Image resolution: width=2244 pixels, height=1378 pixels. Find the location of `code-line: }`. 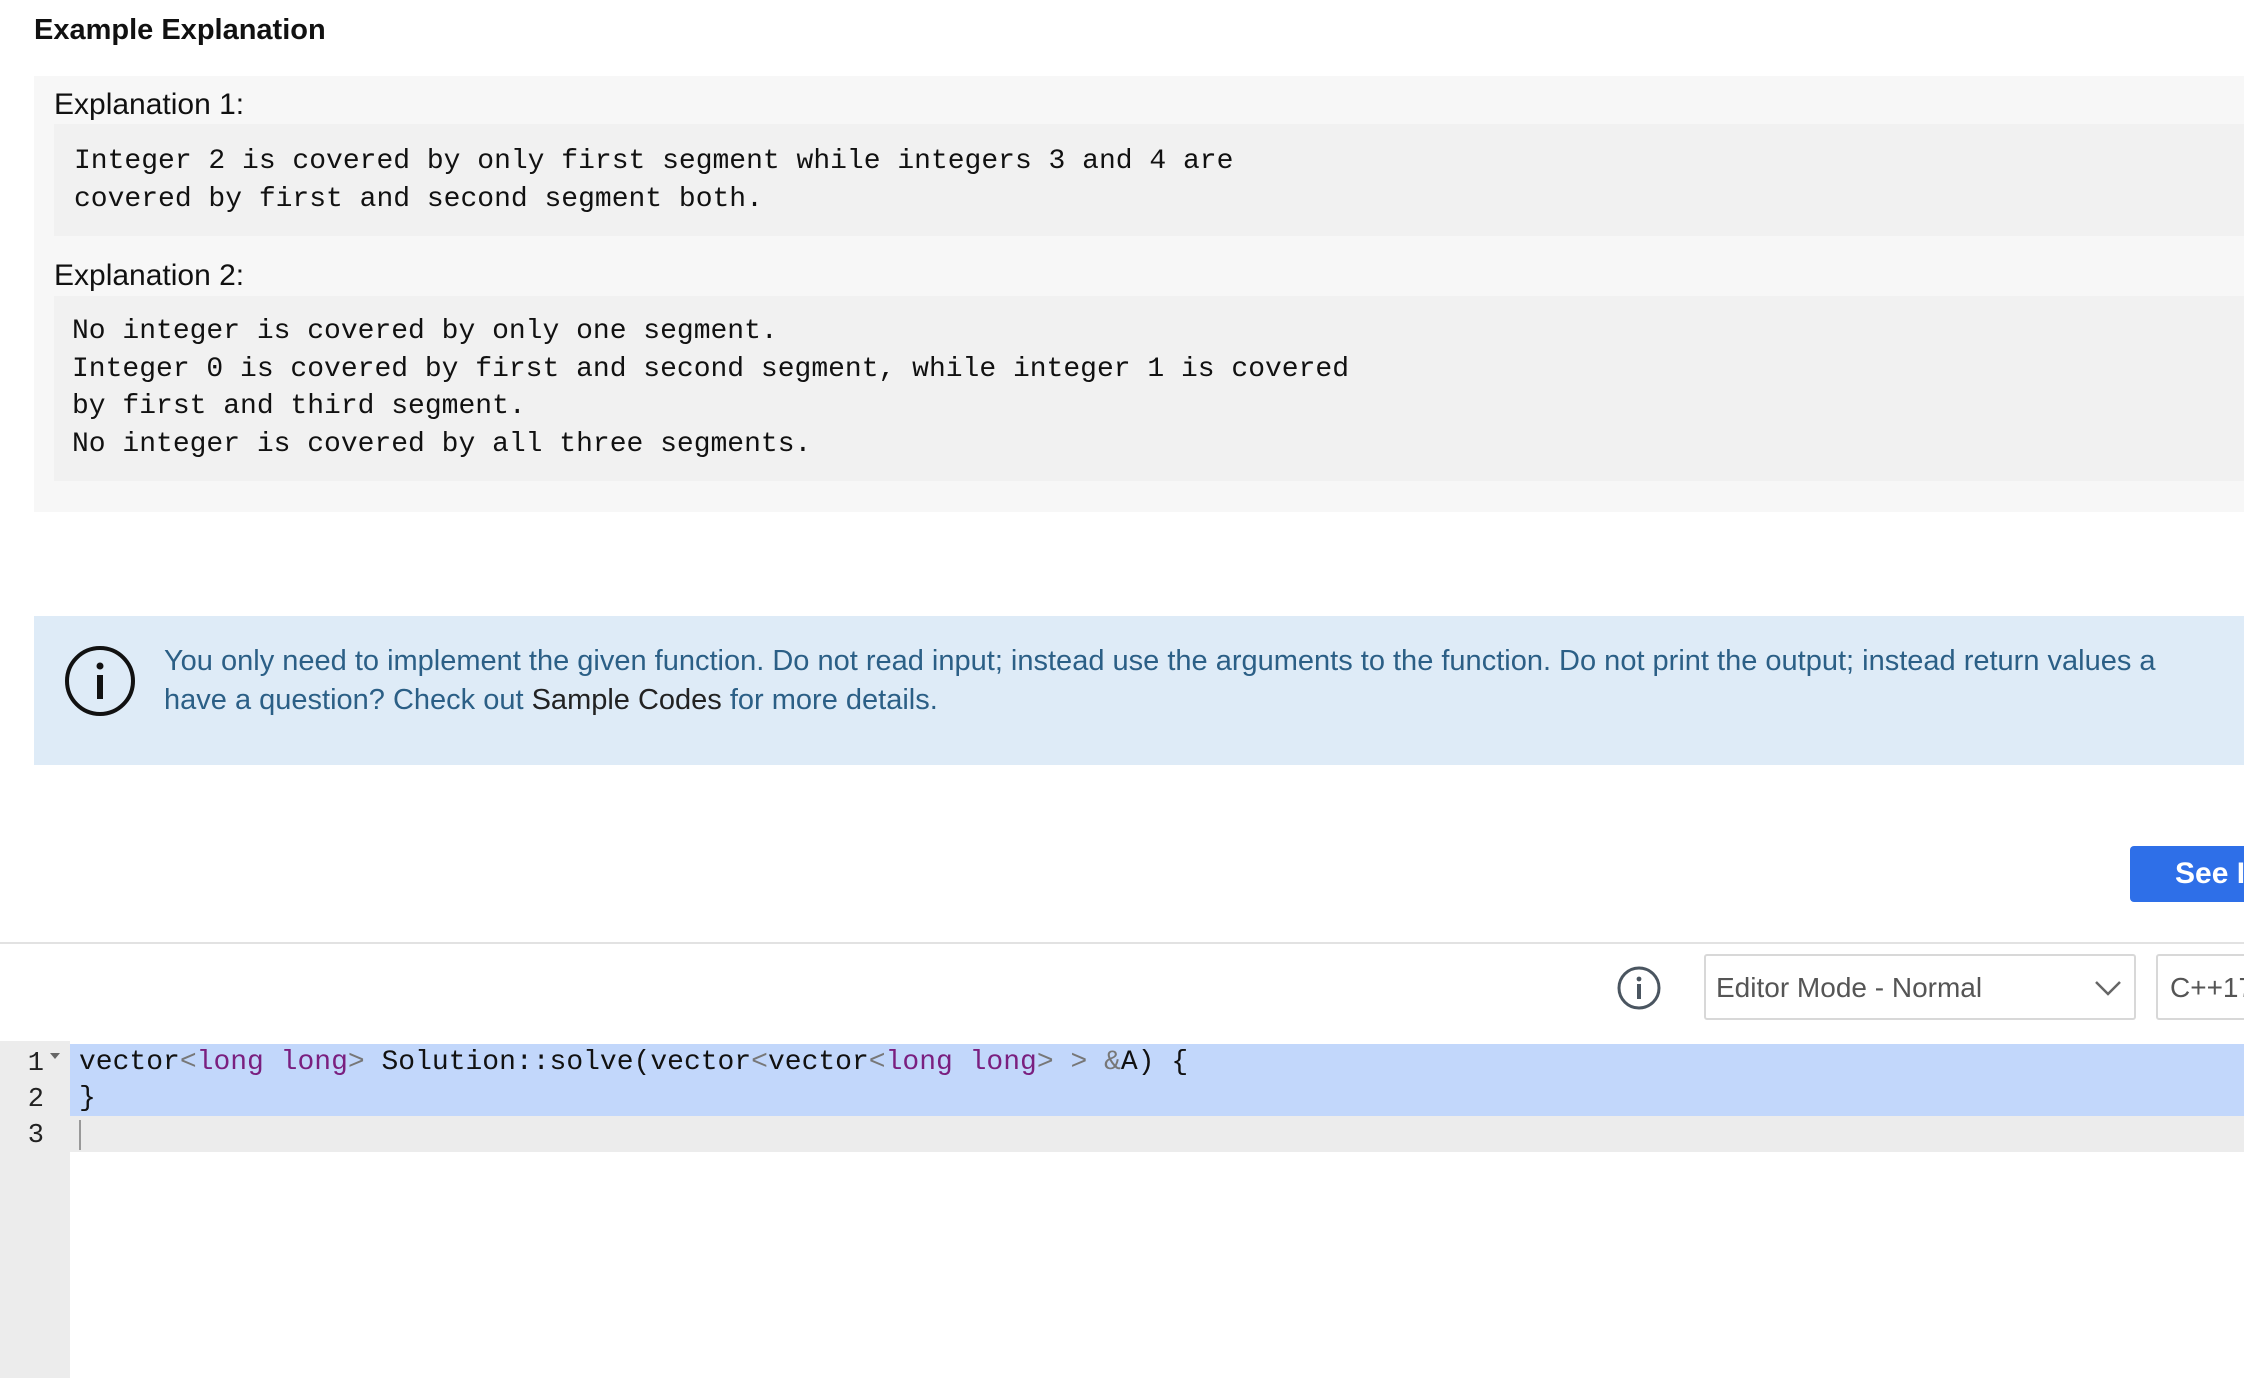

code-line: } is located at coordinates (87, 1098).